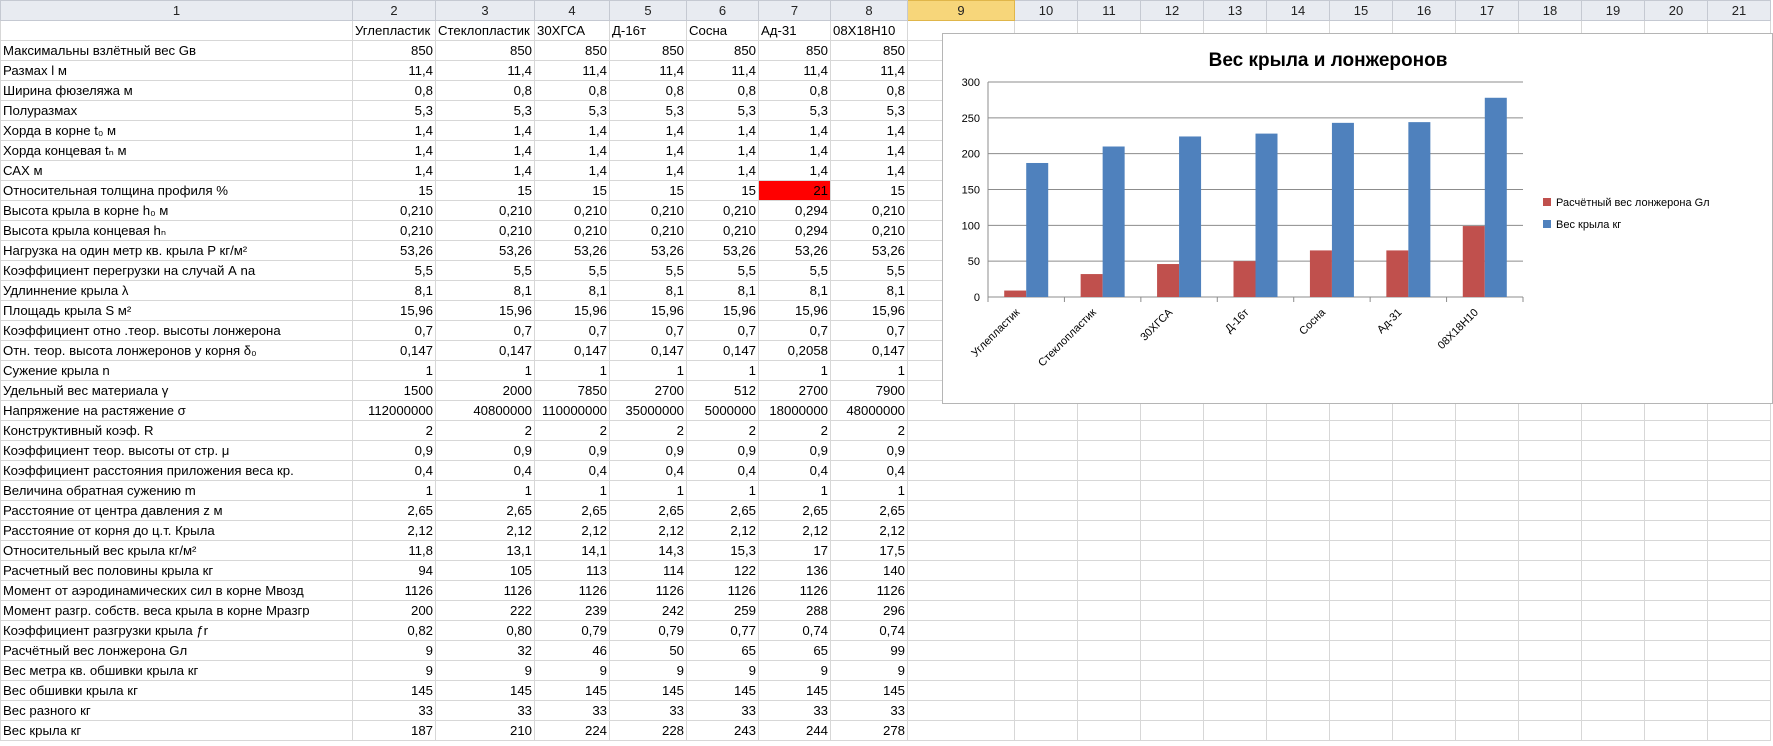 The height and width of the screenshot is (746, 1773). What do you see at coordinates (176, 570) in the screenshot?
I see `row-label-cell: Расчетный вес половины крыла кг` at bounding box center [176, 570].